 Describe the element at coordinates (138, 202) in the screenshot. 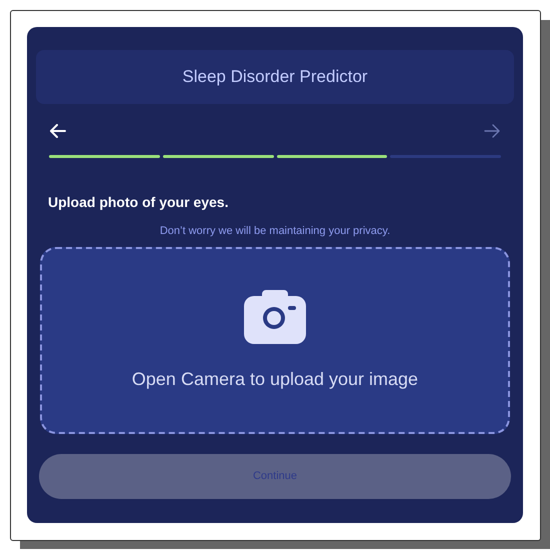

I see `upload-heading: Upload photo of your eyes.` at that location.